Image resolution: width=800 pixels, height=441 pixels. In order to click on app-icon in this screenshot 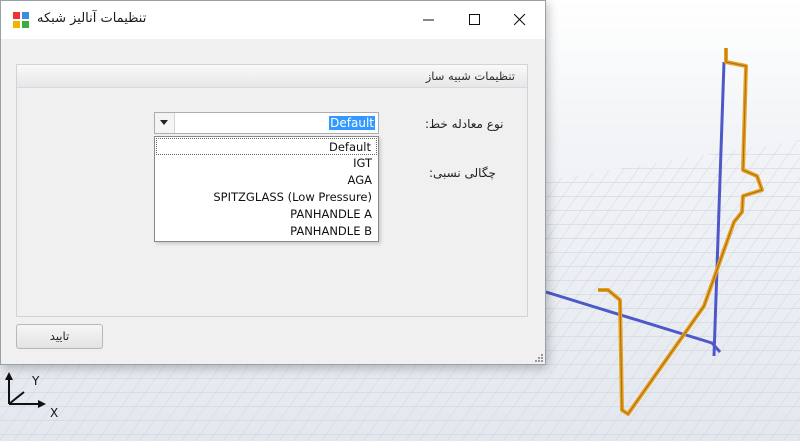, I will do `click(21, 20)`.